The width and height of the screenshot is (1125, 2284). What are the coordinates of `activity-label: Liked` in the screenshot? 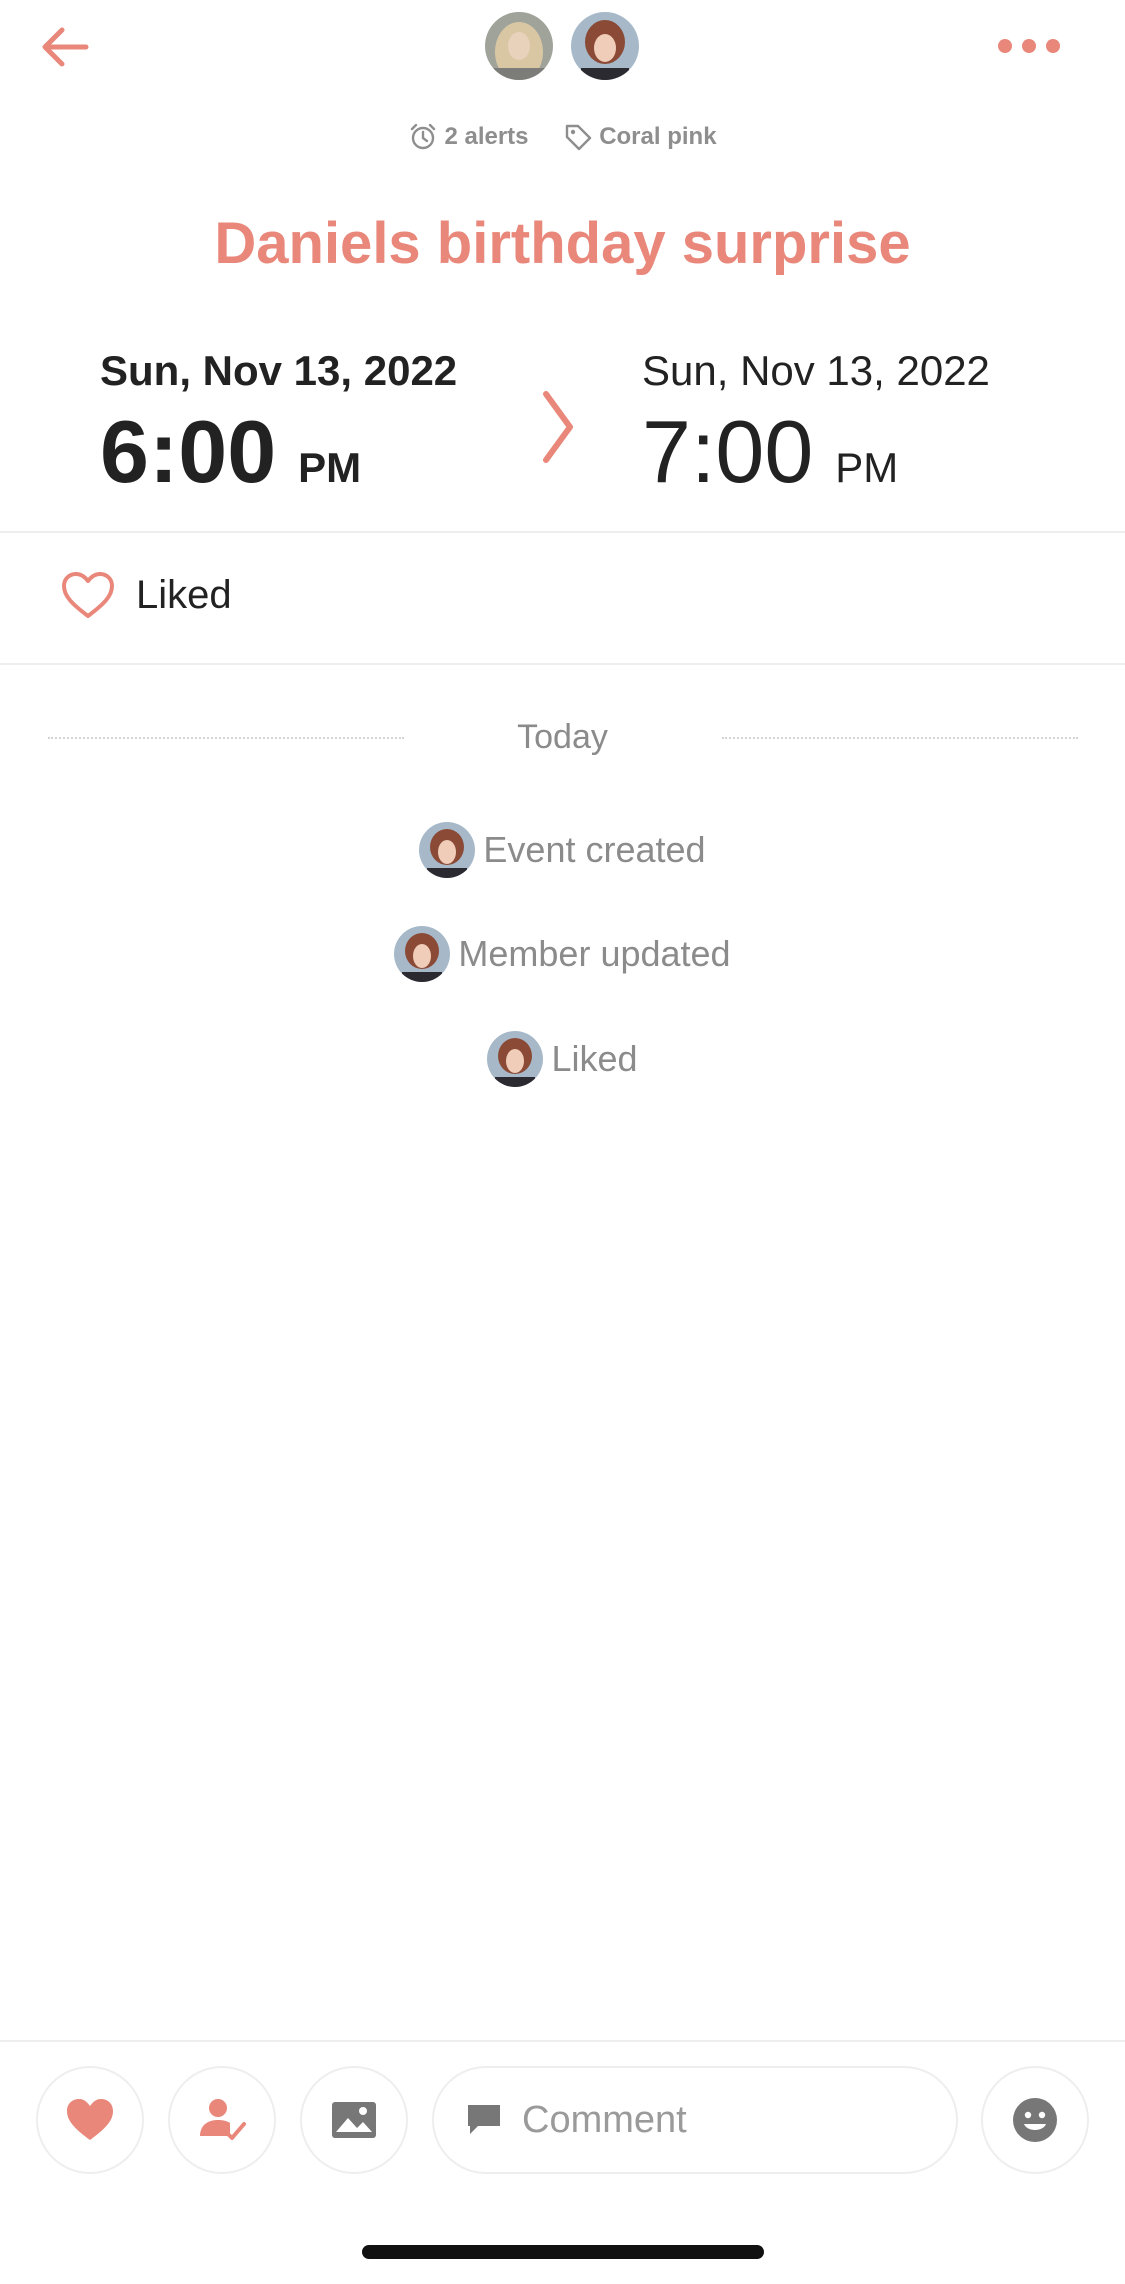 It's located at (594, 1058).